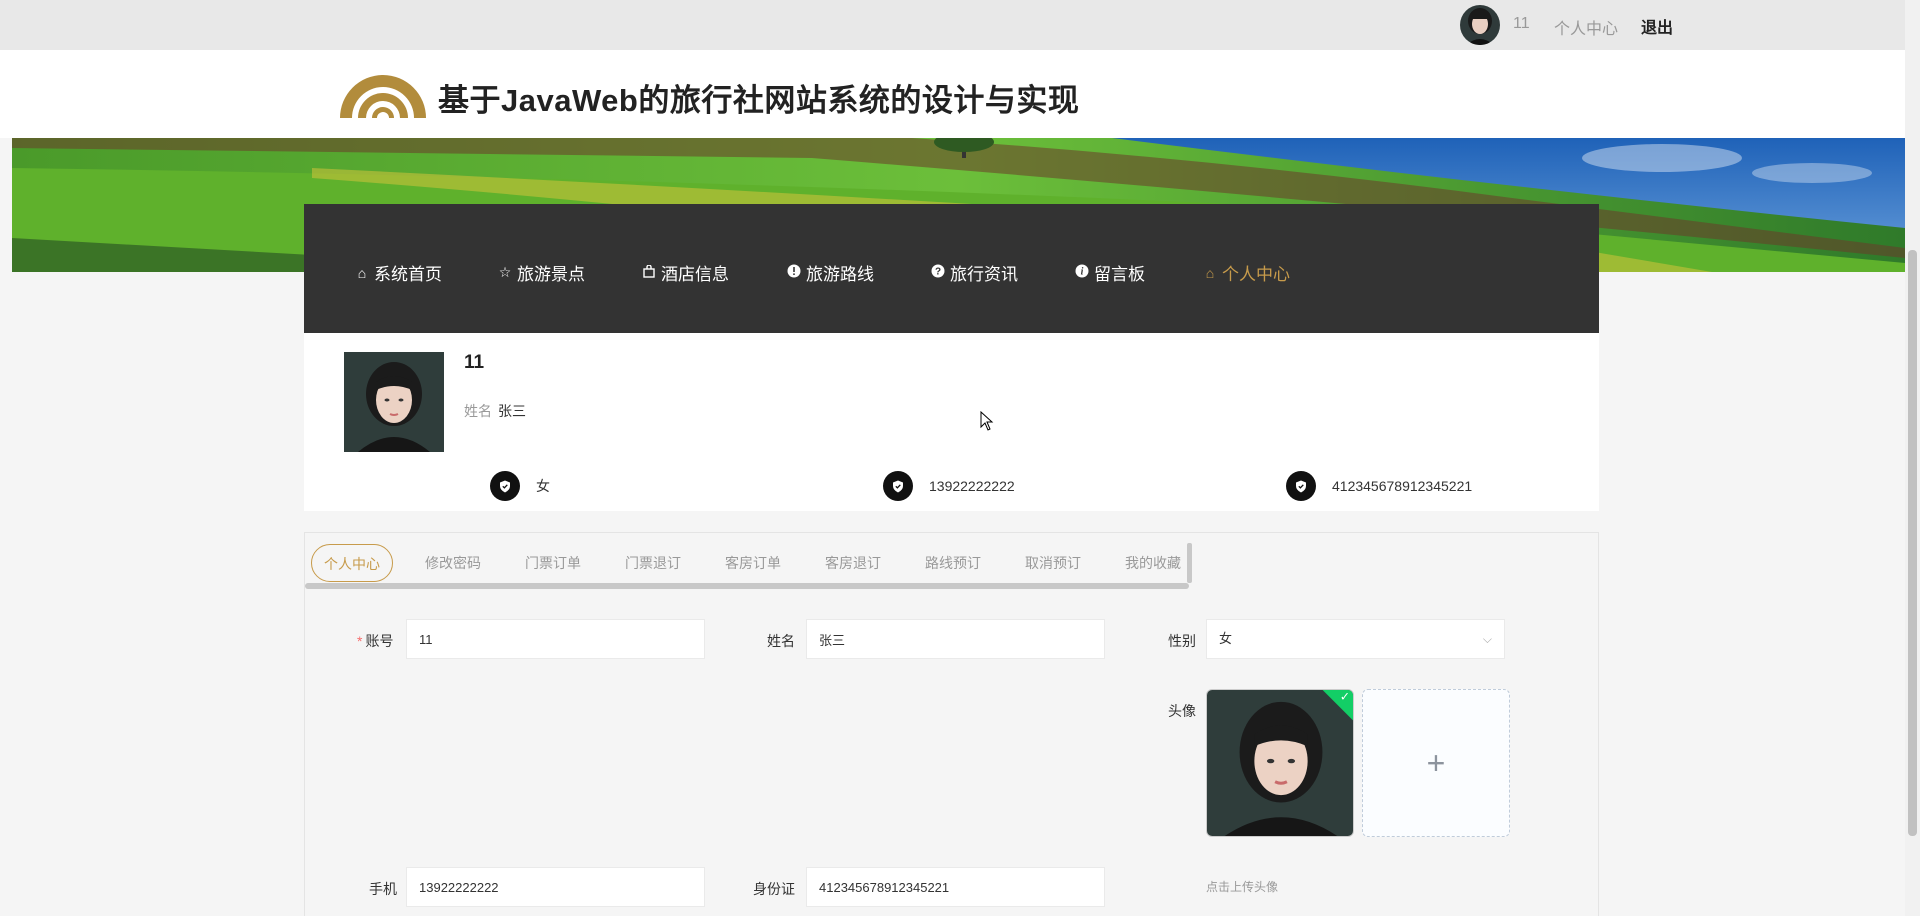 This screenshot has height=916, width=1920. What do you see at coordinates (551, 274) in the screenshot?
I see `nav-item-label: 旅游景点` at bounding box center [551, 274].